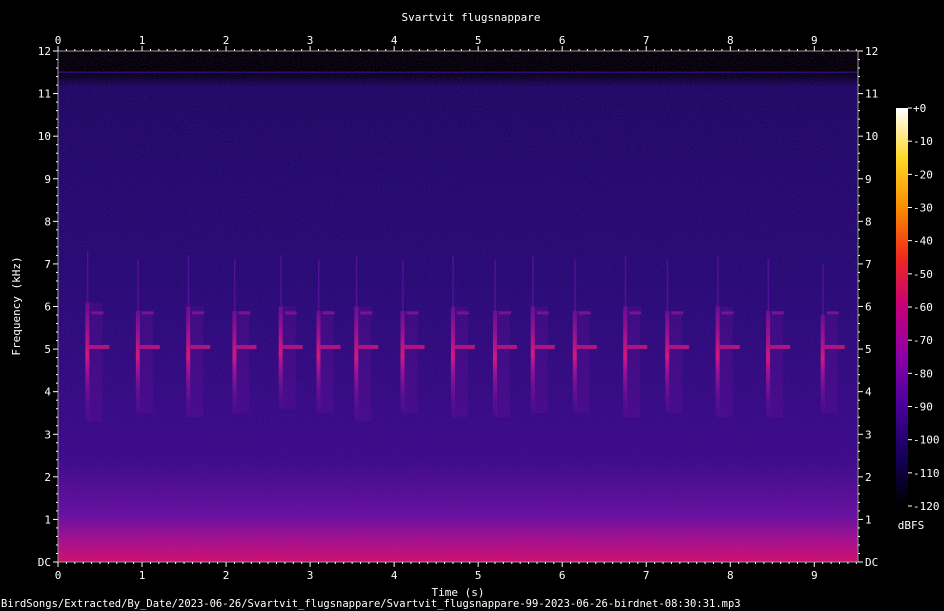  What do you see at coordinates (868, 221) in the screenshot?
I see `y-tick-label-right: 8` at bounding box center [868, 221].